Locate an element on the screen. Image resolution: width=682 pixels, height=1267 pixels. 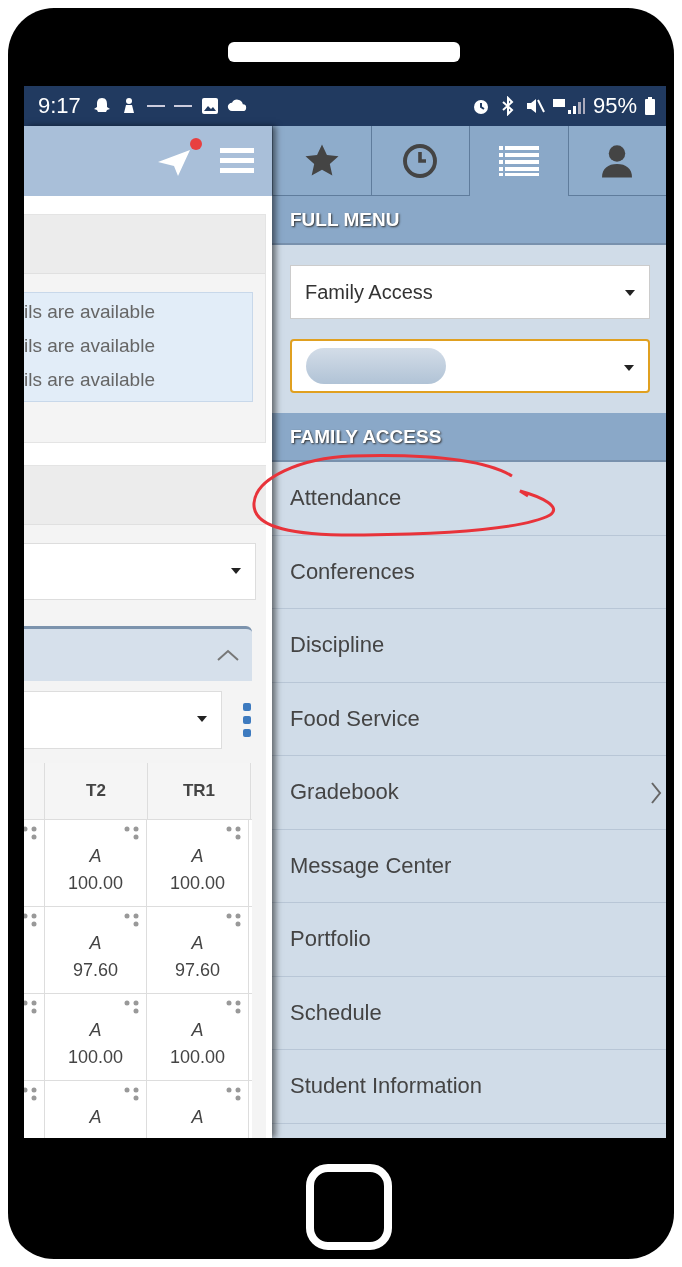
battery-icon is located at coordinates (650, 106).